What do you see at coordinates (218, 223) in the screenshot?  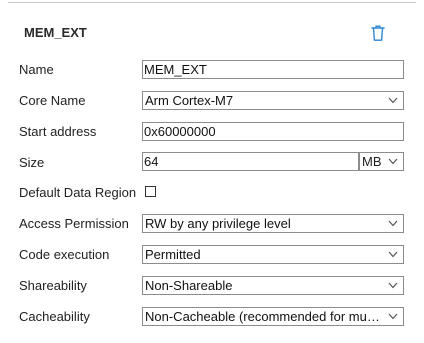 I see `access-permission-value: RW by any privilege level` at bounding box center [218, 223].